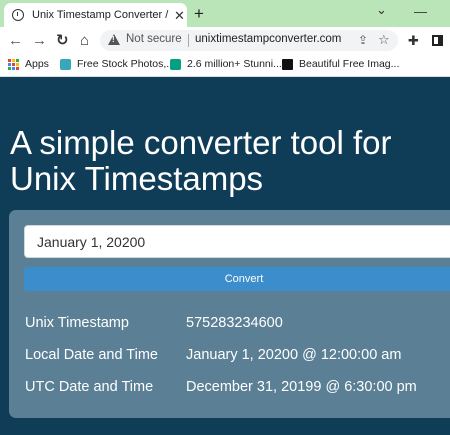  What do you see at coordinates (101, 15) in the screenshot?
I see `tab-title: Unix Timestamp Converter / Epoch` at bounding box center [101, 15].